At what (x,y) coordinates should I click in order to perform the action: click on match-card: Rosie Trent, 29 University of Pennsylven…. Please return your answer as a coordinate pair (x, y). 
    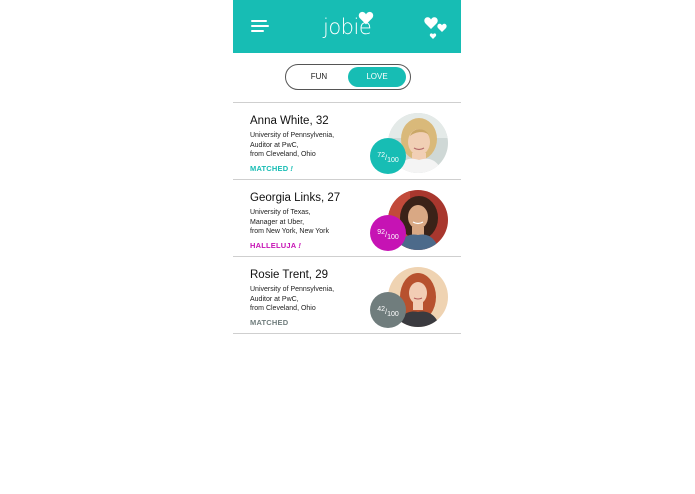
    Looking at the image, I should click on (347, 295).